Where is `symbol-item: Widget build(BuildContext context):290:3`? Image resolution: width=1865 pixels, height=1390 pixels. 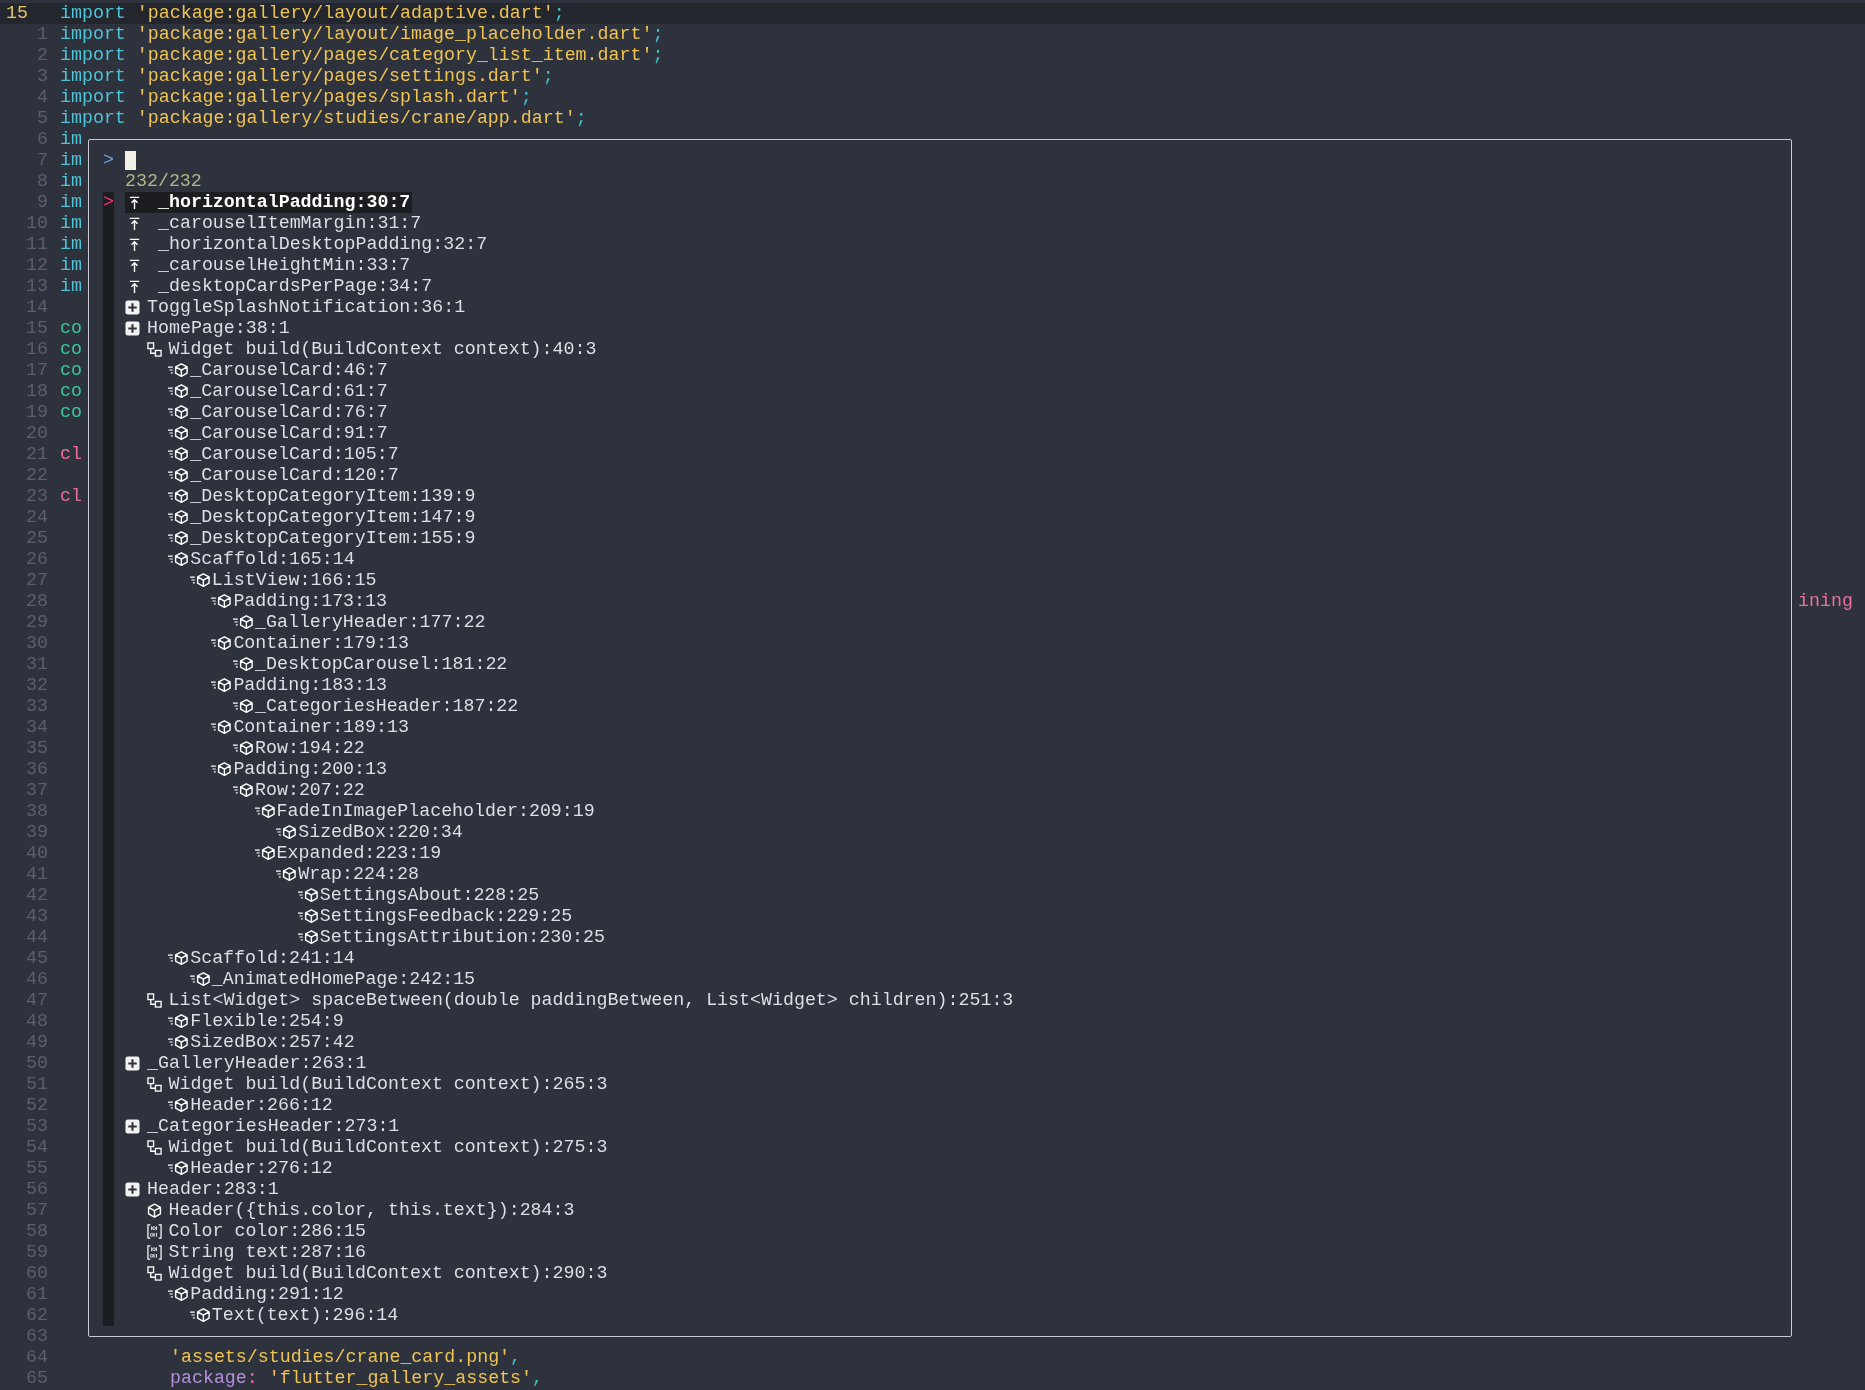 symbol-item: Widget build(BuildContext context):290:3 is located at coordinates (377, 1273).